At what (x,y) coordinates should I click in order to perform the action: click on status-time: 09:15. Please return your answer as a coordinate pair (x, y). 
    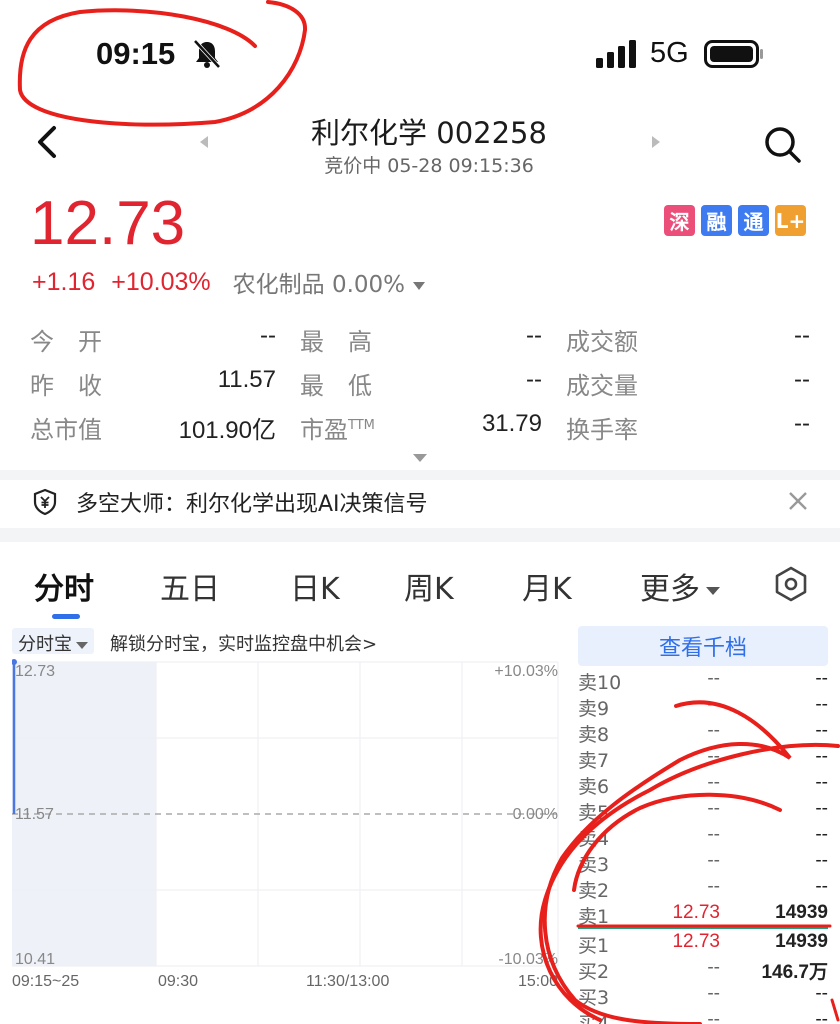
    Looking at the image, I should click on (136, 53).